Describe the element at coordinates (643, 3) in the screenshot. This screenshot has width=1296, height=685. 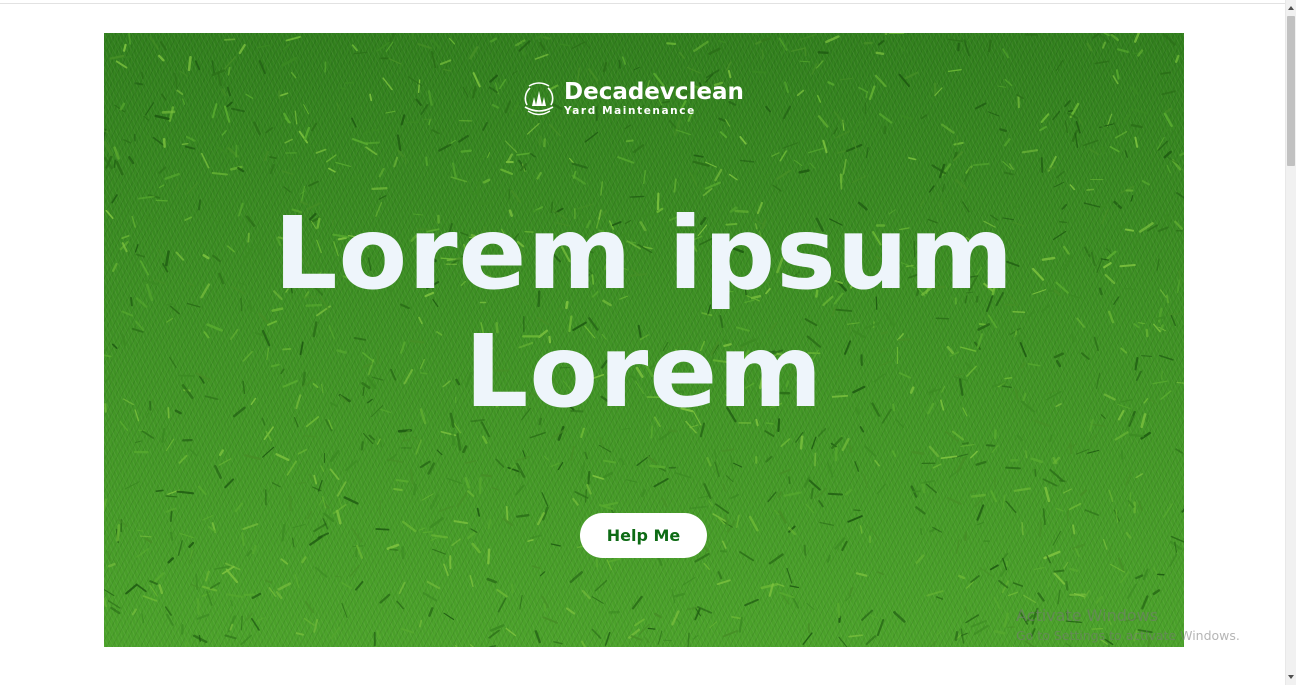
I see `page-top-border` at that location.